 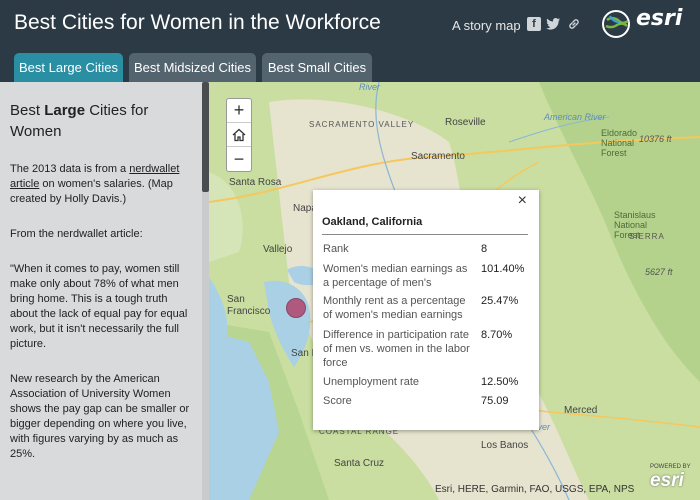 I want to click on panel-scrollbar-thumb, so click(x=205, y=137).